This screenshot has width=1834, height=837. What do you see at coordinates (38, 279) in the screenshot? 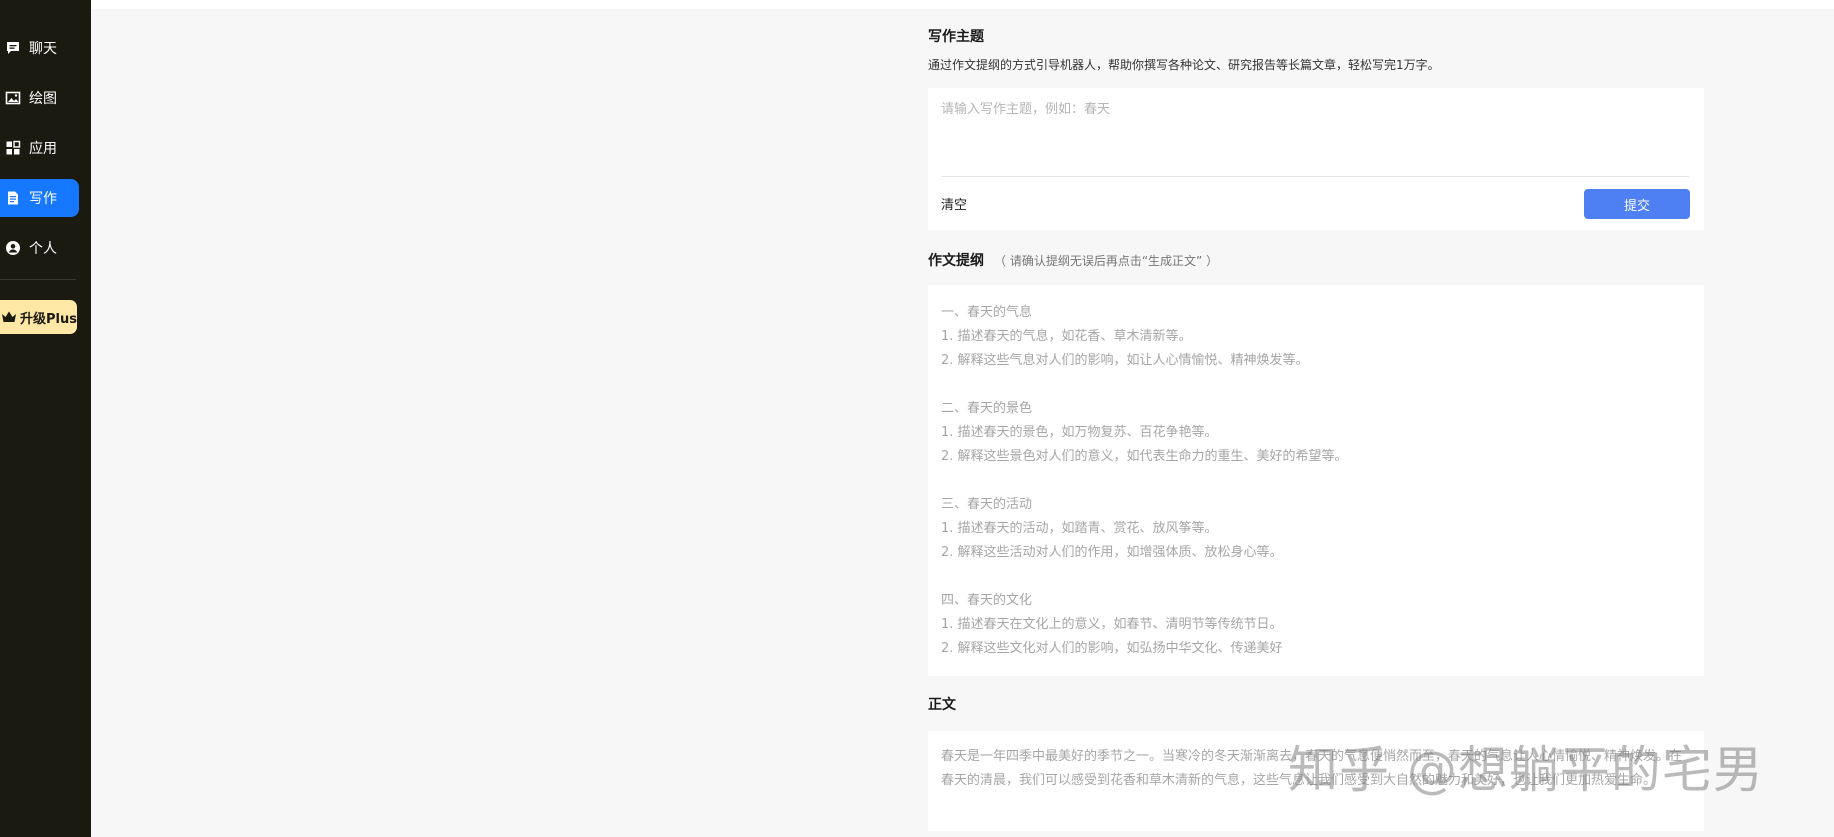
I see `sidebar-divider` at bounding box center [38, 279].